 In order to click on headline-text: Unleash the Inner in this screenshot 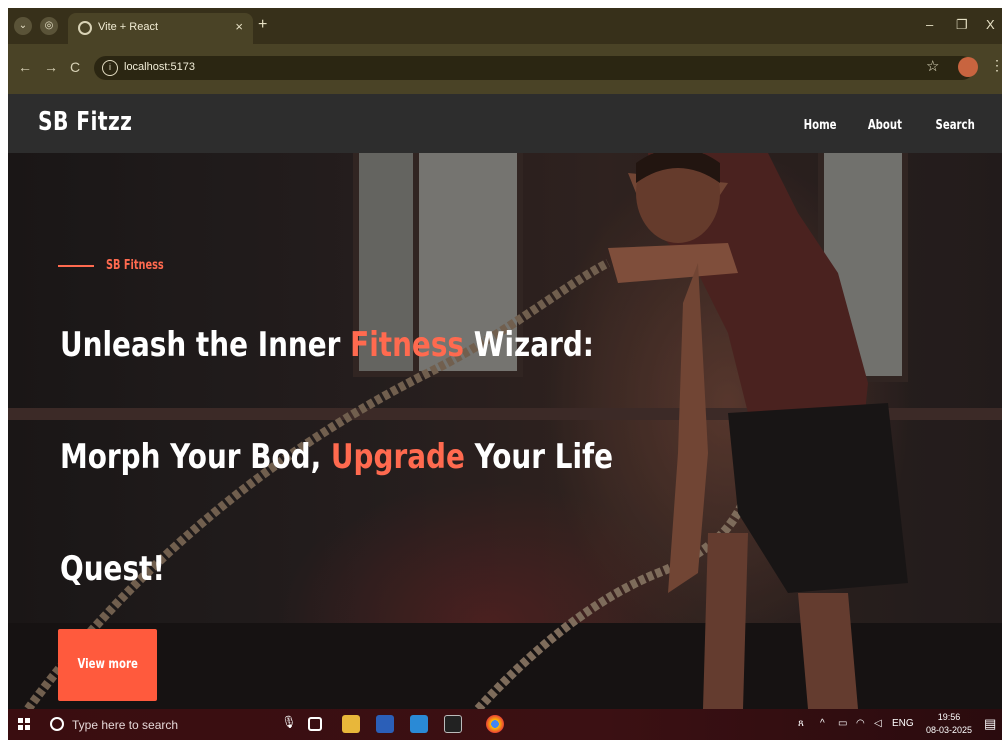, I will do `click(205, 345)`.